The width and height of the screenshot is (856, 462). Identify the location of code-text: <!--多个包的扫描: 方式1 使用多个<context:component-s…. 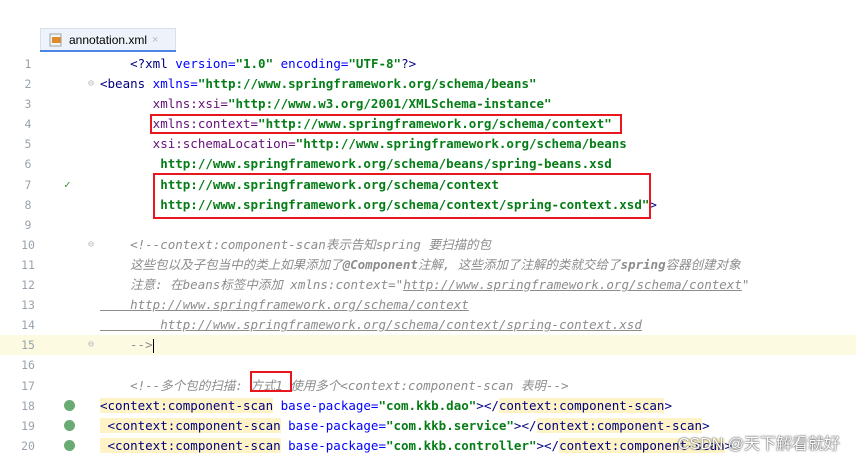
(334, 386).